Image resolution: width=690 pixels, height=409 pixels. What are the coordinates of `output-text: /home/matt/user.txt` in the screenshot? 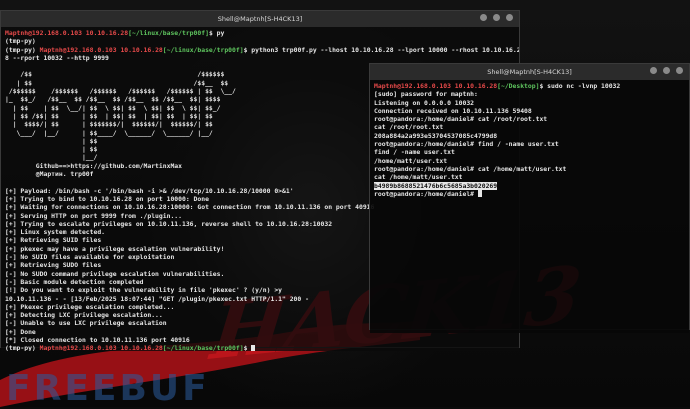 It's located at (411, 160).